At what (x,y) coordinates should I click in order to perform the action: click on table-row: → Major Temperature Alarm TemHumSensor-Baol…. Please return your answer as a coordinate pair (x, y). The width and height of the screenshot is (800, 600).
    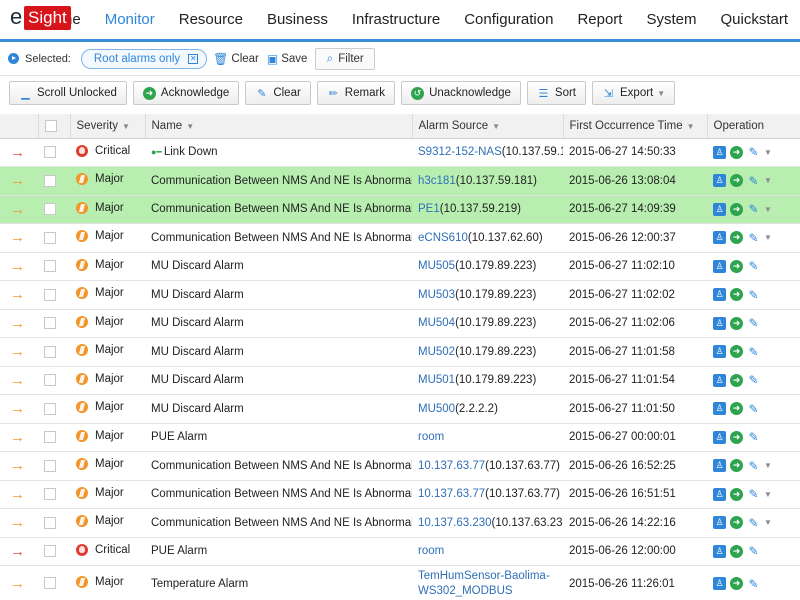
    Looking at the image, I should click on (400, 582).